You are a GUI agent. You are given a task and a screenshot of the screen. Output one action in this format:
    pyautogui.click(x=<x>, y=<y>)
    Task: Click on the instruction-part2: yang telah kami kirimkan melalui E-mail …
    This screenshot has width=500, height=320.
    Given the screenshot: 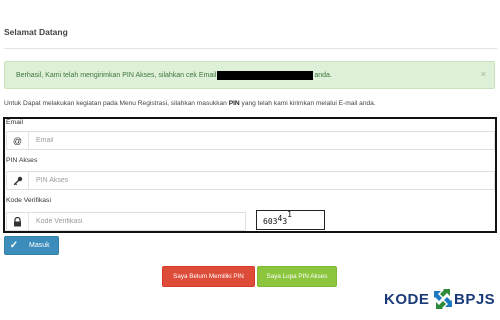 What is the action you would take?
    pyautogui.click(x=308, y=103)
    